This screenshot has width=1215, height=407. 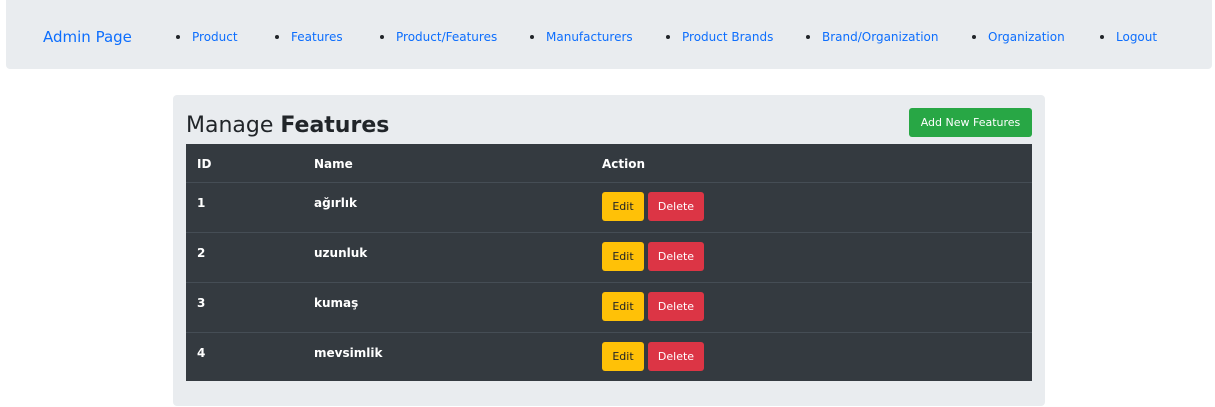 I want to click on cell-name: mevsimlik, so click(x=348, y=353).